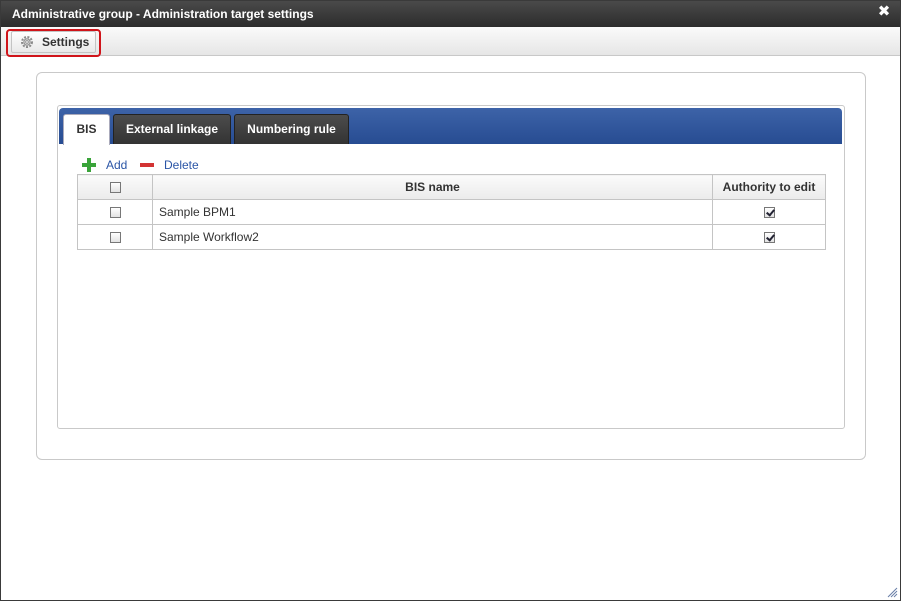 The image size is (901, 601). What do you see at coordinates (66, 42) in the screenshot?
I see `settings-button-label: Settings` at bounding box center [66, 42].